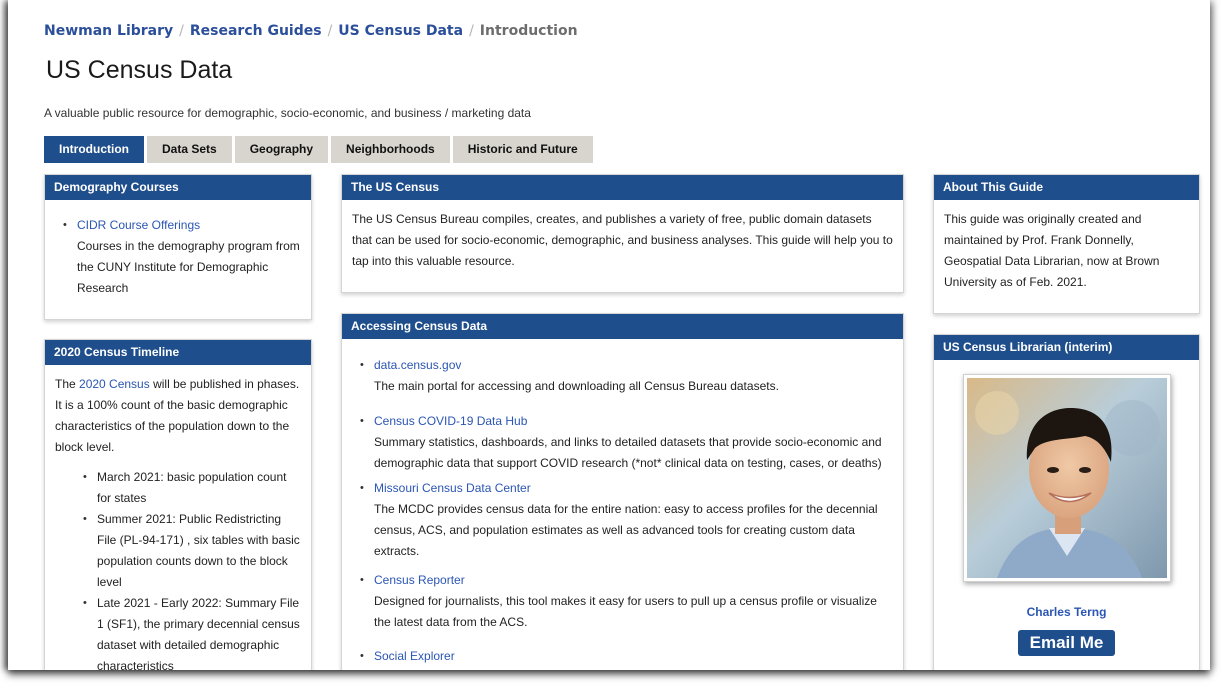 This screenshot has width=1222, height=692. I want to click on social-explorer-link: Social Explorer, so click(414, 656).